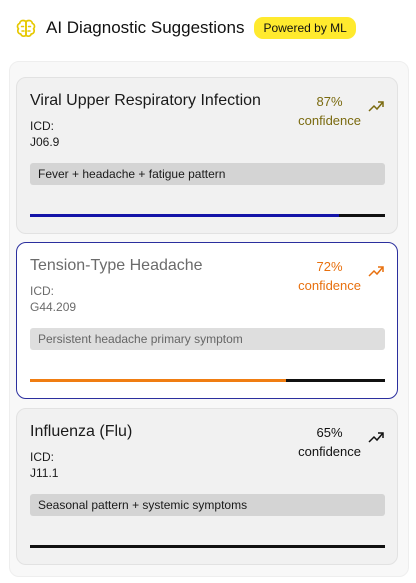  I want to click on reasoning-text: Persistent headache primary symptom, so click(207, 339).